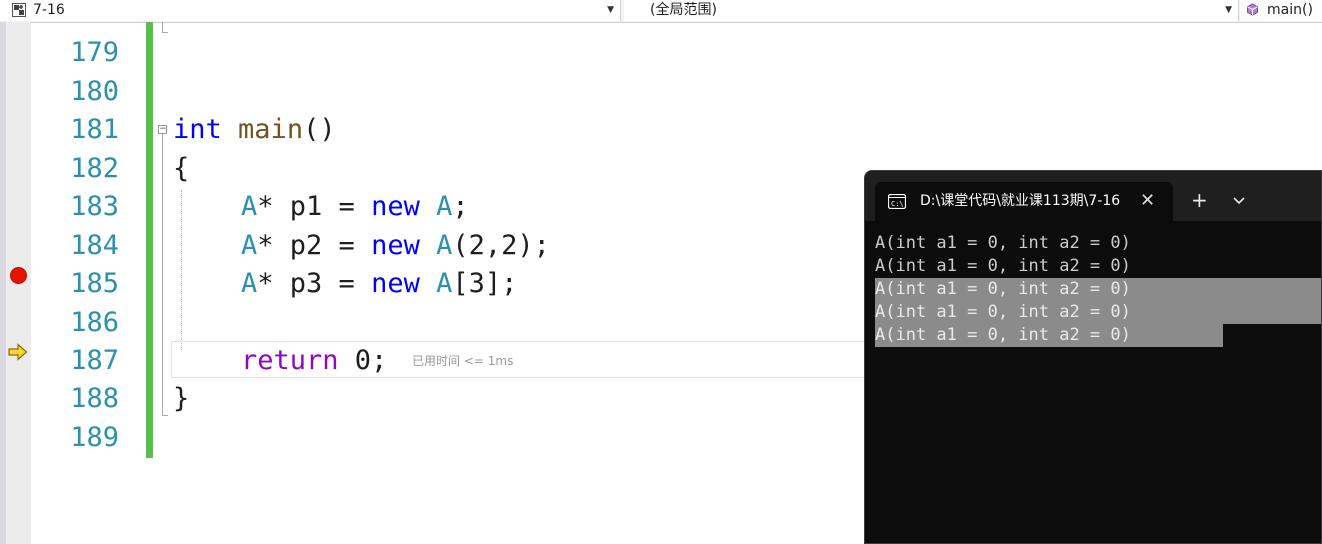 This screenshot has height=544, width=1322. What do you see at coordinates (501, 245) in the screenshot?
I see `code-token: (2,2);` at bounding box center [501, 245].